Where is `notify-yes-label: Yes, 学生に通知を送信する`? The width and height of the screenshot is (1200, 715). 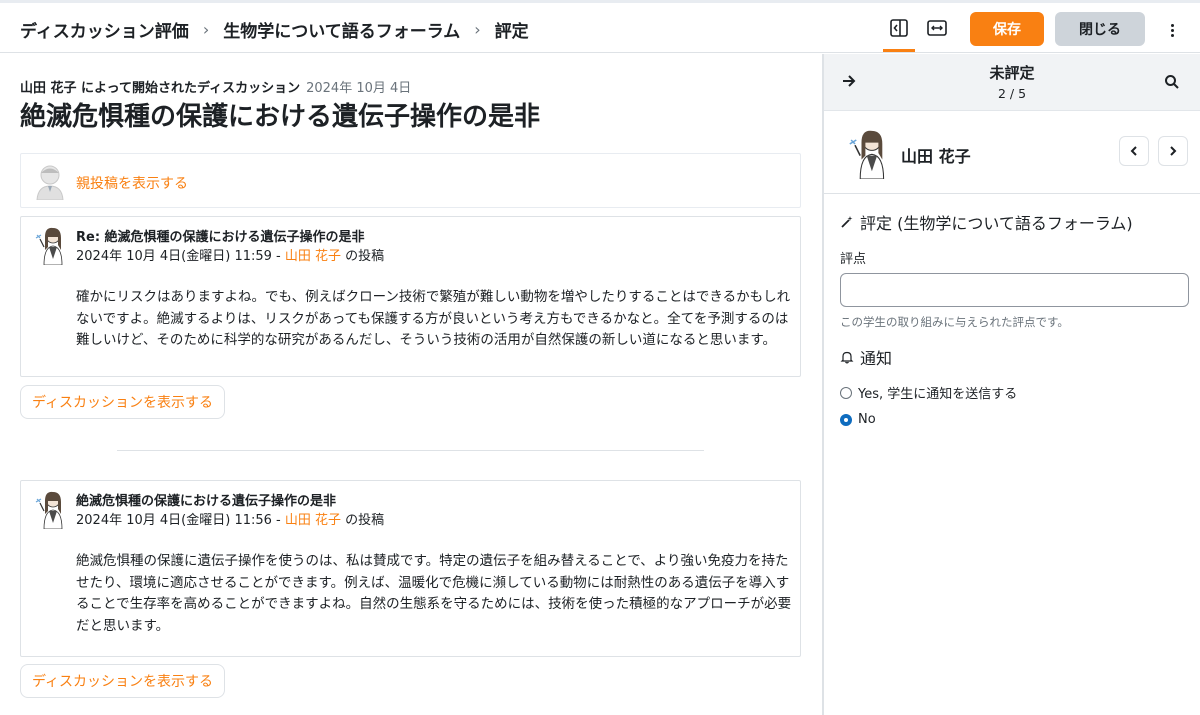
notify-yes-label: Yes, 学生に通知を送信する is located at coordinates (938, 394).